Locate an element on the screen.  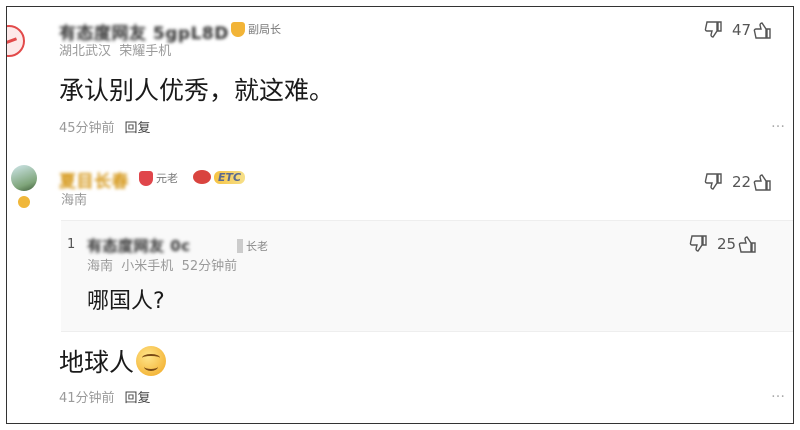
username-text: 有态度网友 0c is located at coordinates (139, 246).